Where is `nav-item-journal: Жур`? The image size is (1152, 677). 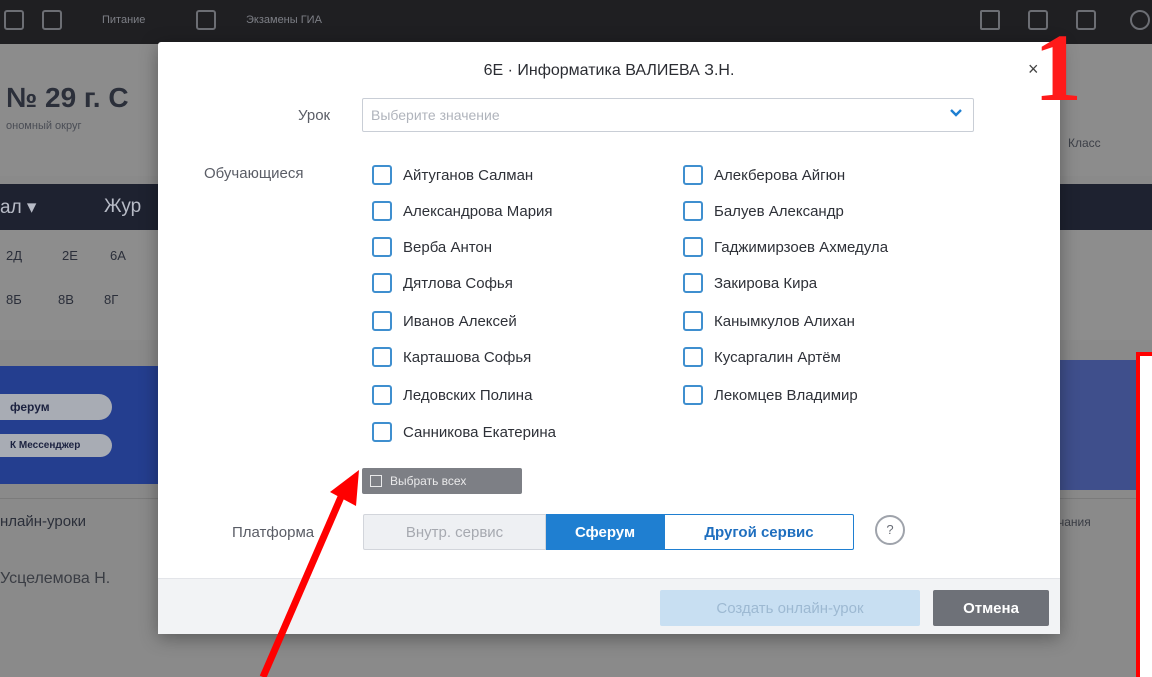
nav-item-journal: Жур is located at coordinates (122, 207).